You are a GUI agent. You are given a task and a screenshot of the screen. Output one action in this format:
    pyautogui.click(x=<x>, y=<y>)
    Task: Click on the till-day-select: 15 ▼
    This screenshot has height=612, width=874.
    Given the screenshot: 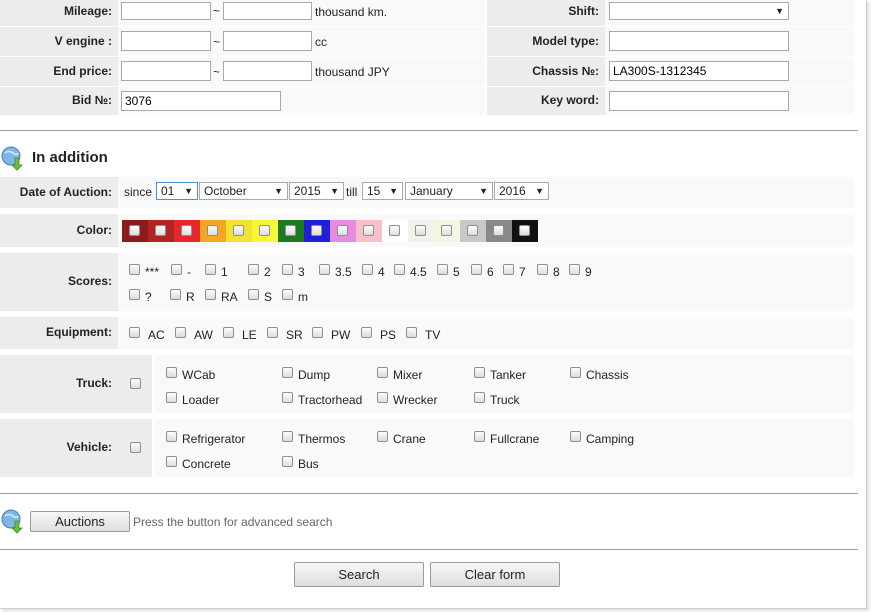 What is the action you would take?
    pyautogui.click(x=382, y=191)
    